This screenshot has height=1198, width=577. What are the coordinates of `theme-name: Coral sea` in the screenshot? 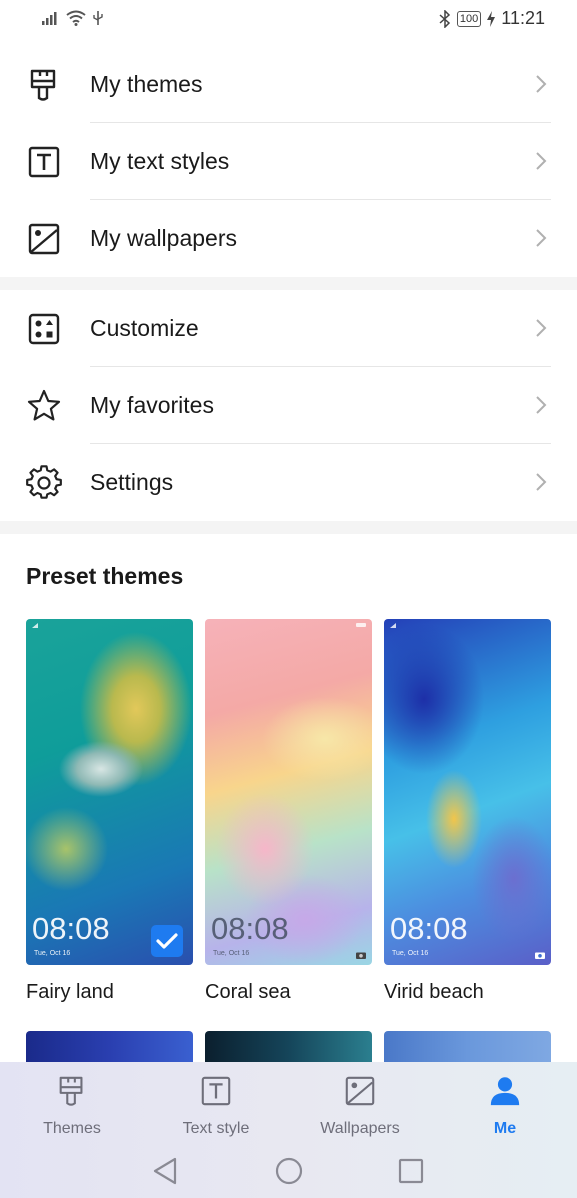 It's located at (248, 992).